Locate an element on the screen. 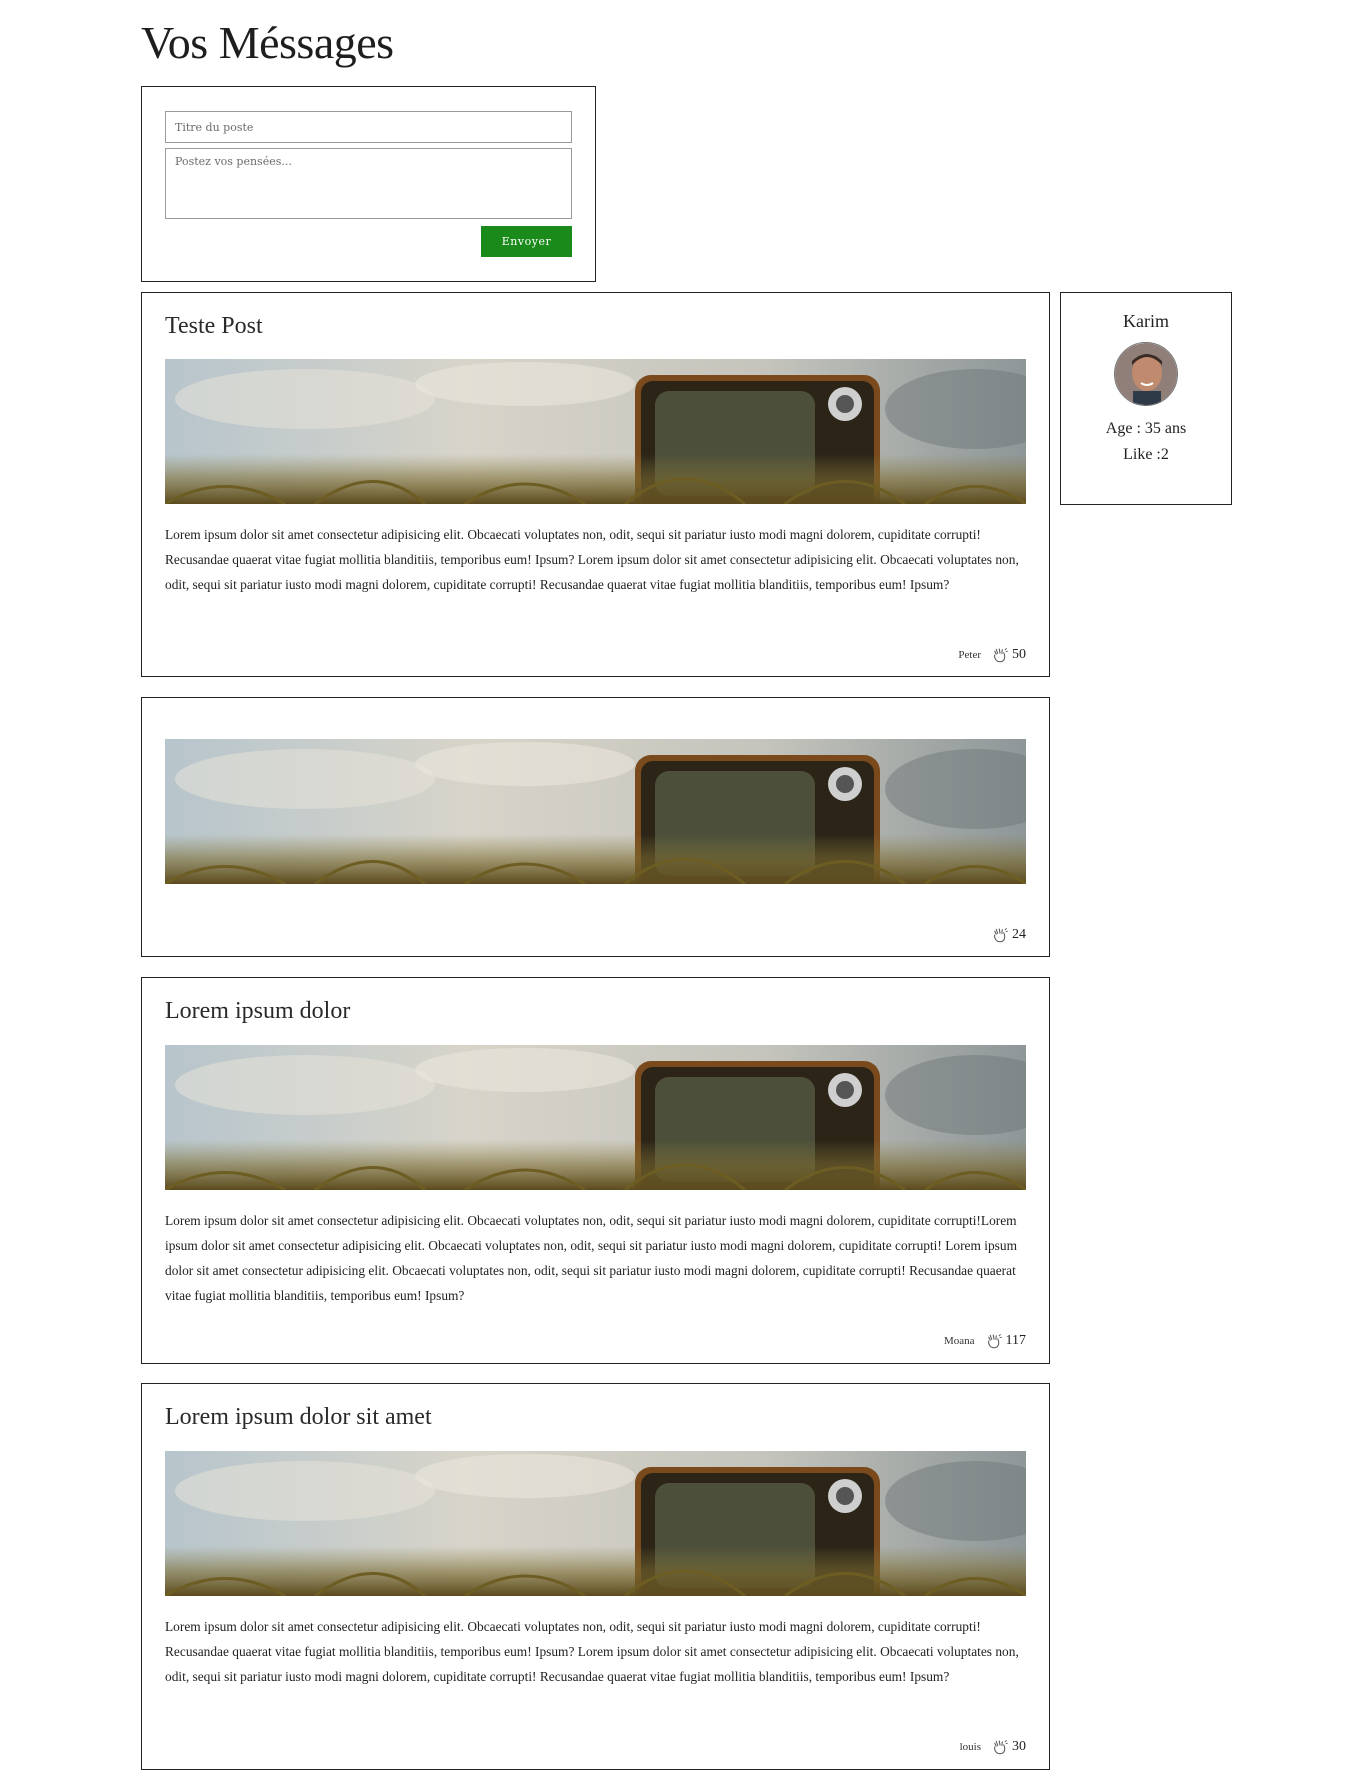  post-footer: Moana 117 is located at coordinates (985, 1341).